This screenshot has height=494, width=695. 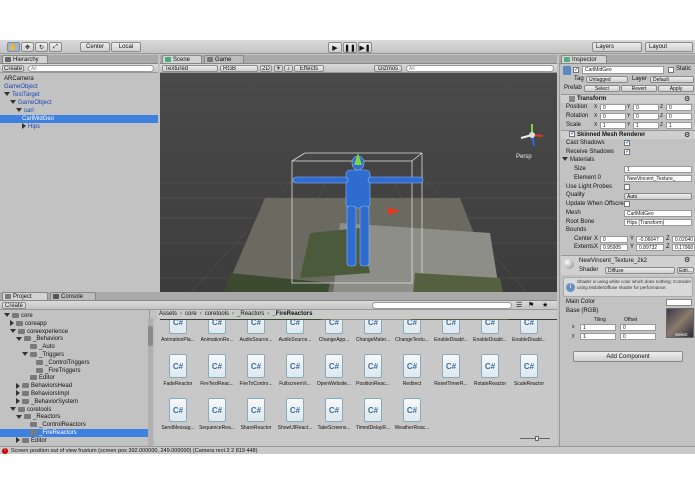 I want to click on tab-scene: Scene, so click(x=182, y=59).